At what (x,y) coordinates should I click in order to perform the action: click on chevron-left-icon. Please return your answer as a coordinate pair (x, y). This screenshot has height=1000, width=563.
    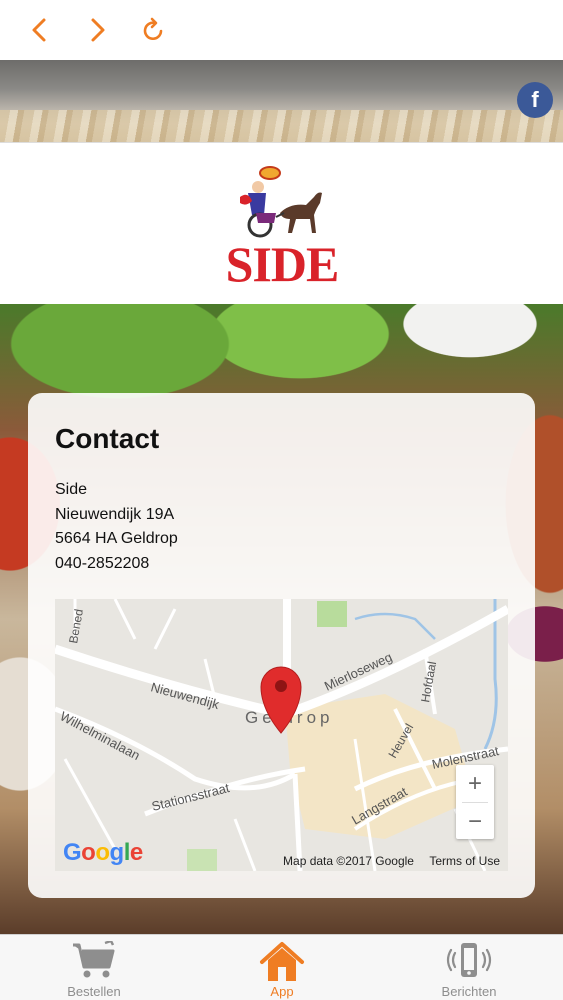
    Looking at the image, I should click on (39, 30).